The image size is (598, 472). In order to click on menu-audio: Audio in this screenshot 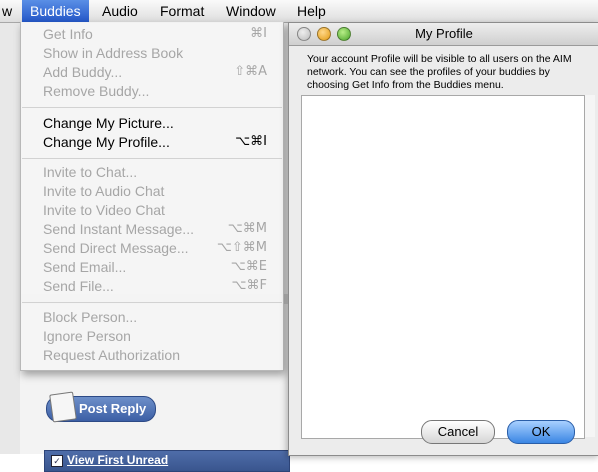, I will do `click(120, 11)`.